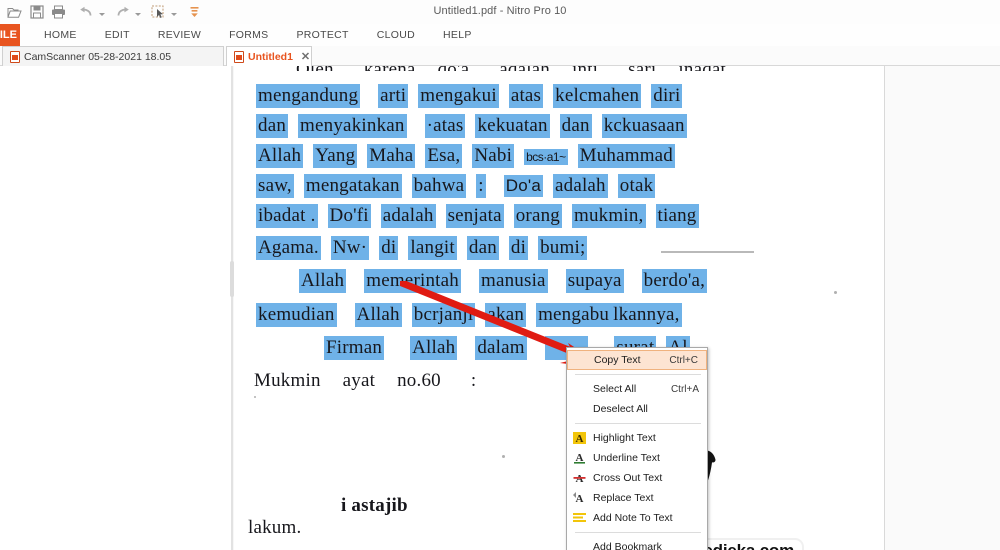  I want to click on context-menu-item-label: Select All, so click(615, 389).